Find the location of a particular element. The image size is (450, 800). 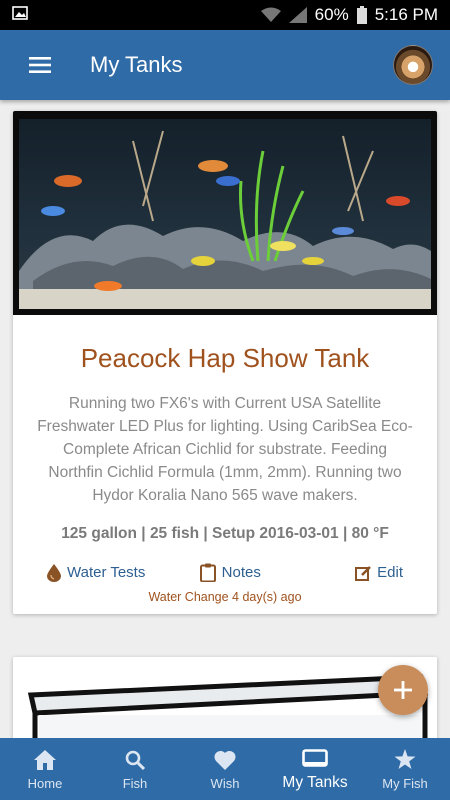

edit-button: Edit is located at coordinates (379, 572).